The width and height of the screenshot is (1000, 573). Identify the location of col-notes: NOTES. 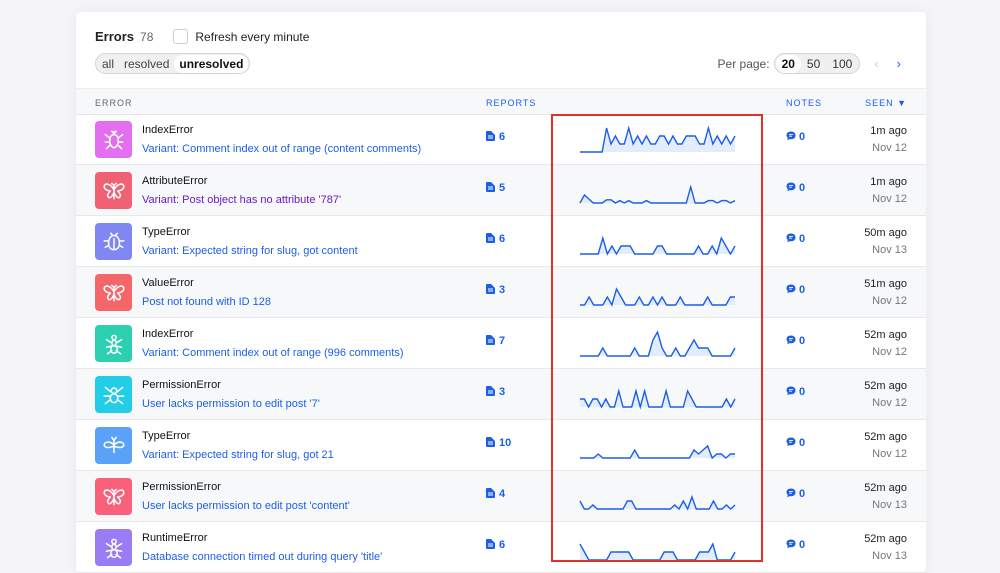
(804, 103).